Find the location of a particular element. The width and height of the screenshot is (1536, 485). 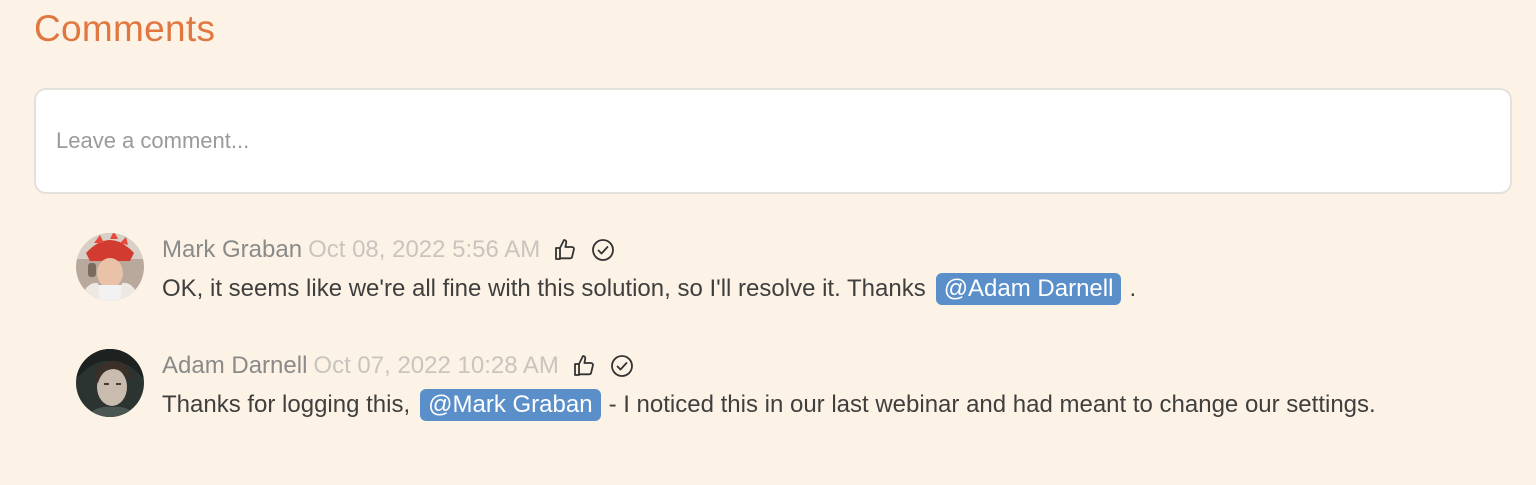

mention-tag: @Mark Graban is located at coordinates (510, 405).